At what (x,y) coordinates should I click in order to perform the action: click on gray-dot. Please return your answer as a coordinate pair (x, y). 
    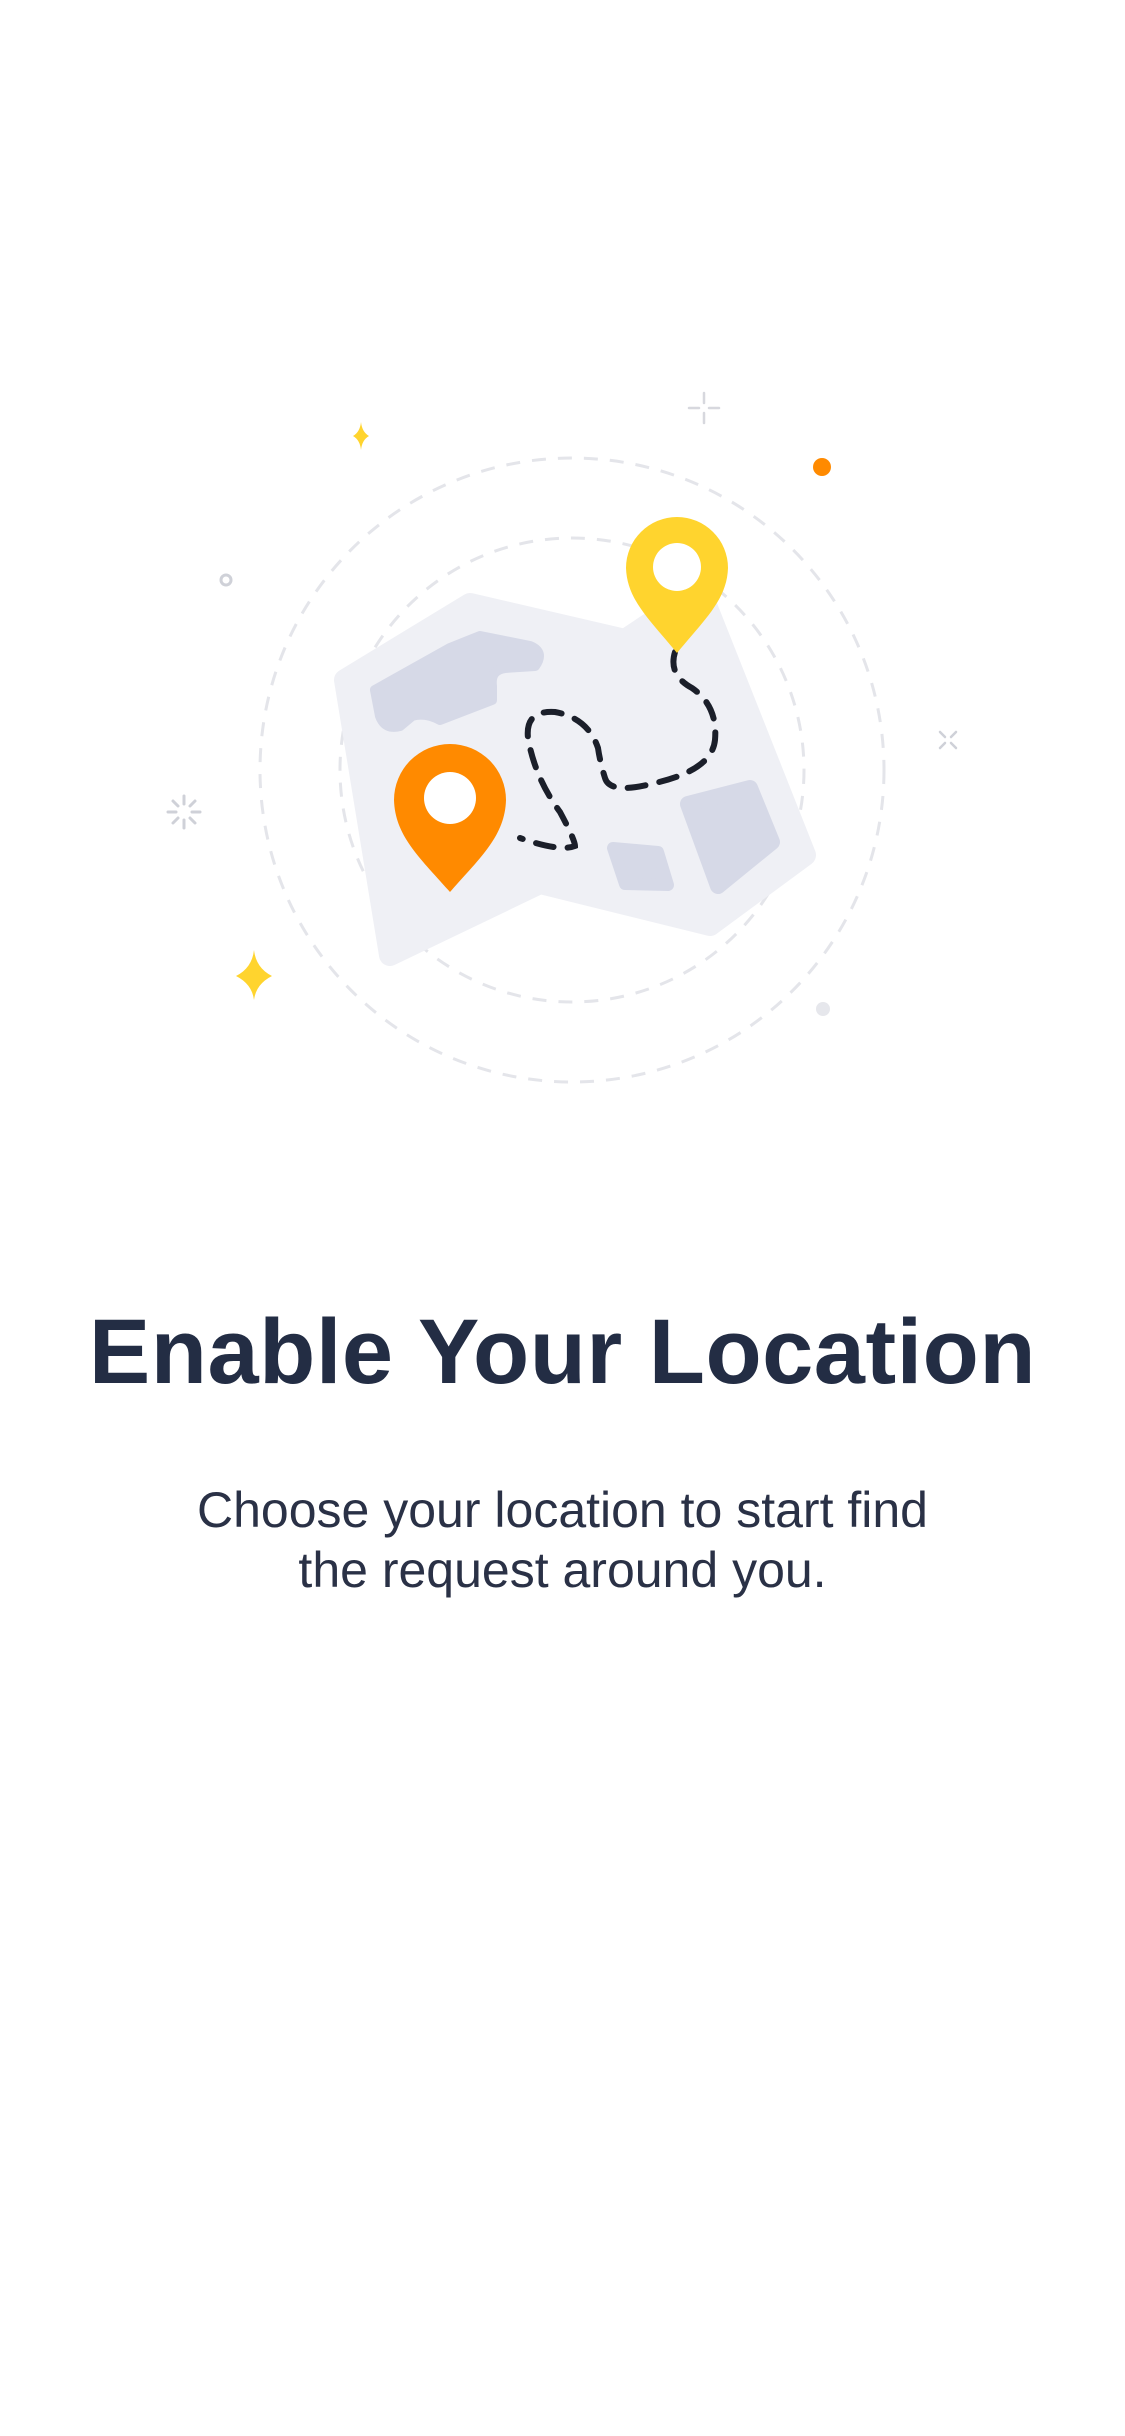
    Looking at the image, I should click on (823, 1009).